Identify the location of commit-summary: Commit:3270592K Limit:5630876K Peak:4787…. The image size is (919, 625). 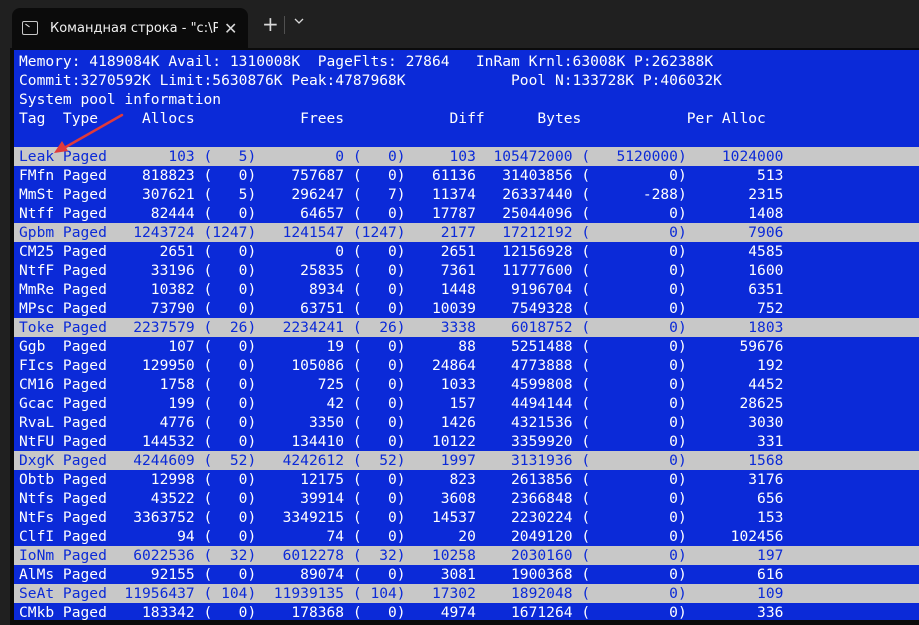
(370, 80).